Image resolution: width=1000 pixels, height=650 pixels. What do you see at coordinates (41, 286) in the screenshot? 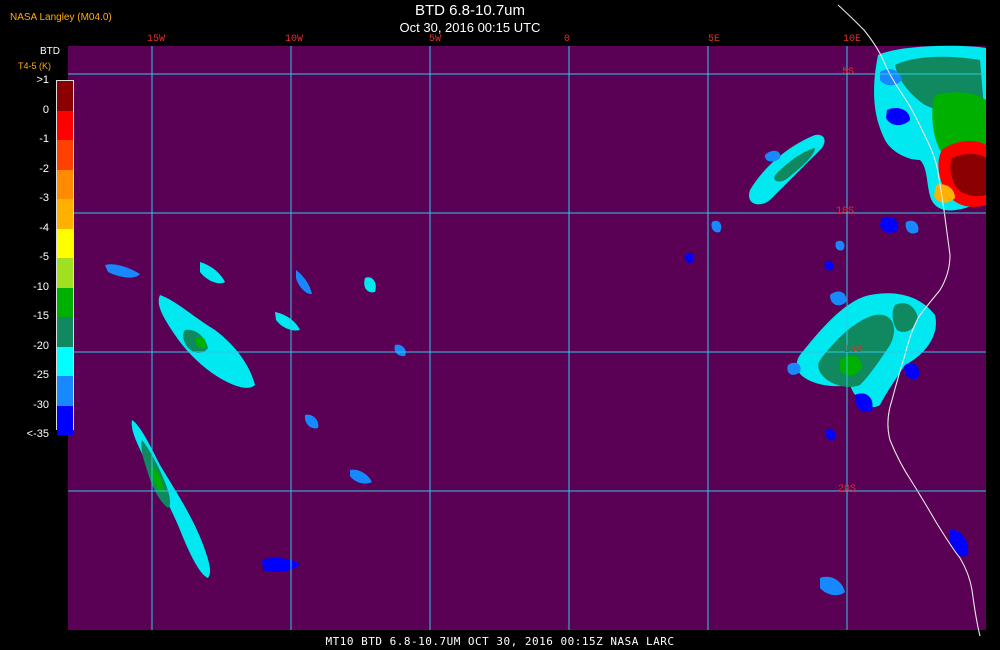
I see `legend-label: -10` at bounding box center [41, 286].